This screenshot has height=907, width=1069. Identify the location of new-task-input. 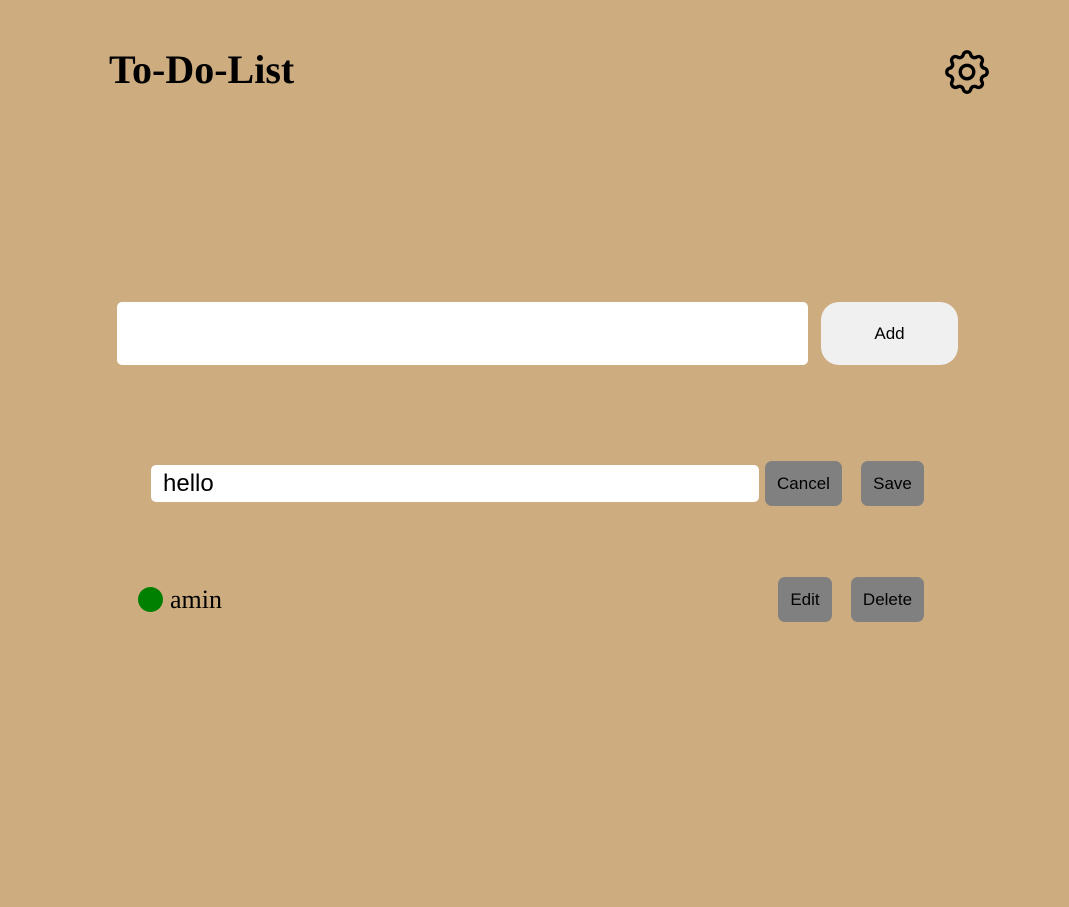
(462, 333).